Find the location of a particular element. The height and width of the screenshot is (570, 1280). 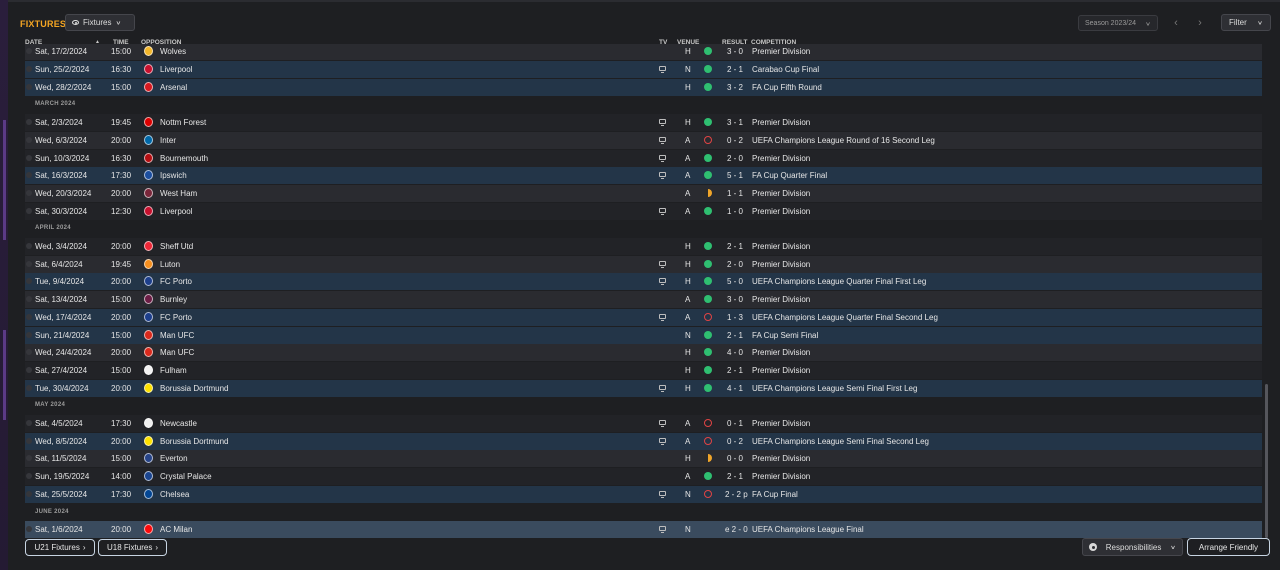

match-result: 4 - 0 is located at coordinates (734, 352).